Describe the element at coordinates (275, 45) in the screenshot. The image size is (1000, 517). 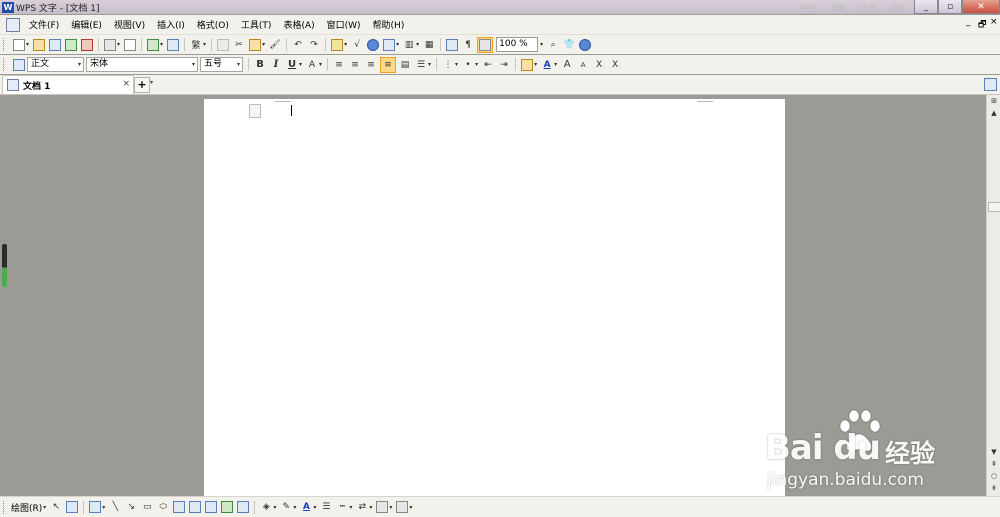
I see `format-painter-icon: 🖌` at that location.